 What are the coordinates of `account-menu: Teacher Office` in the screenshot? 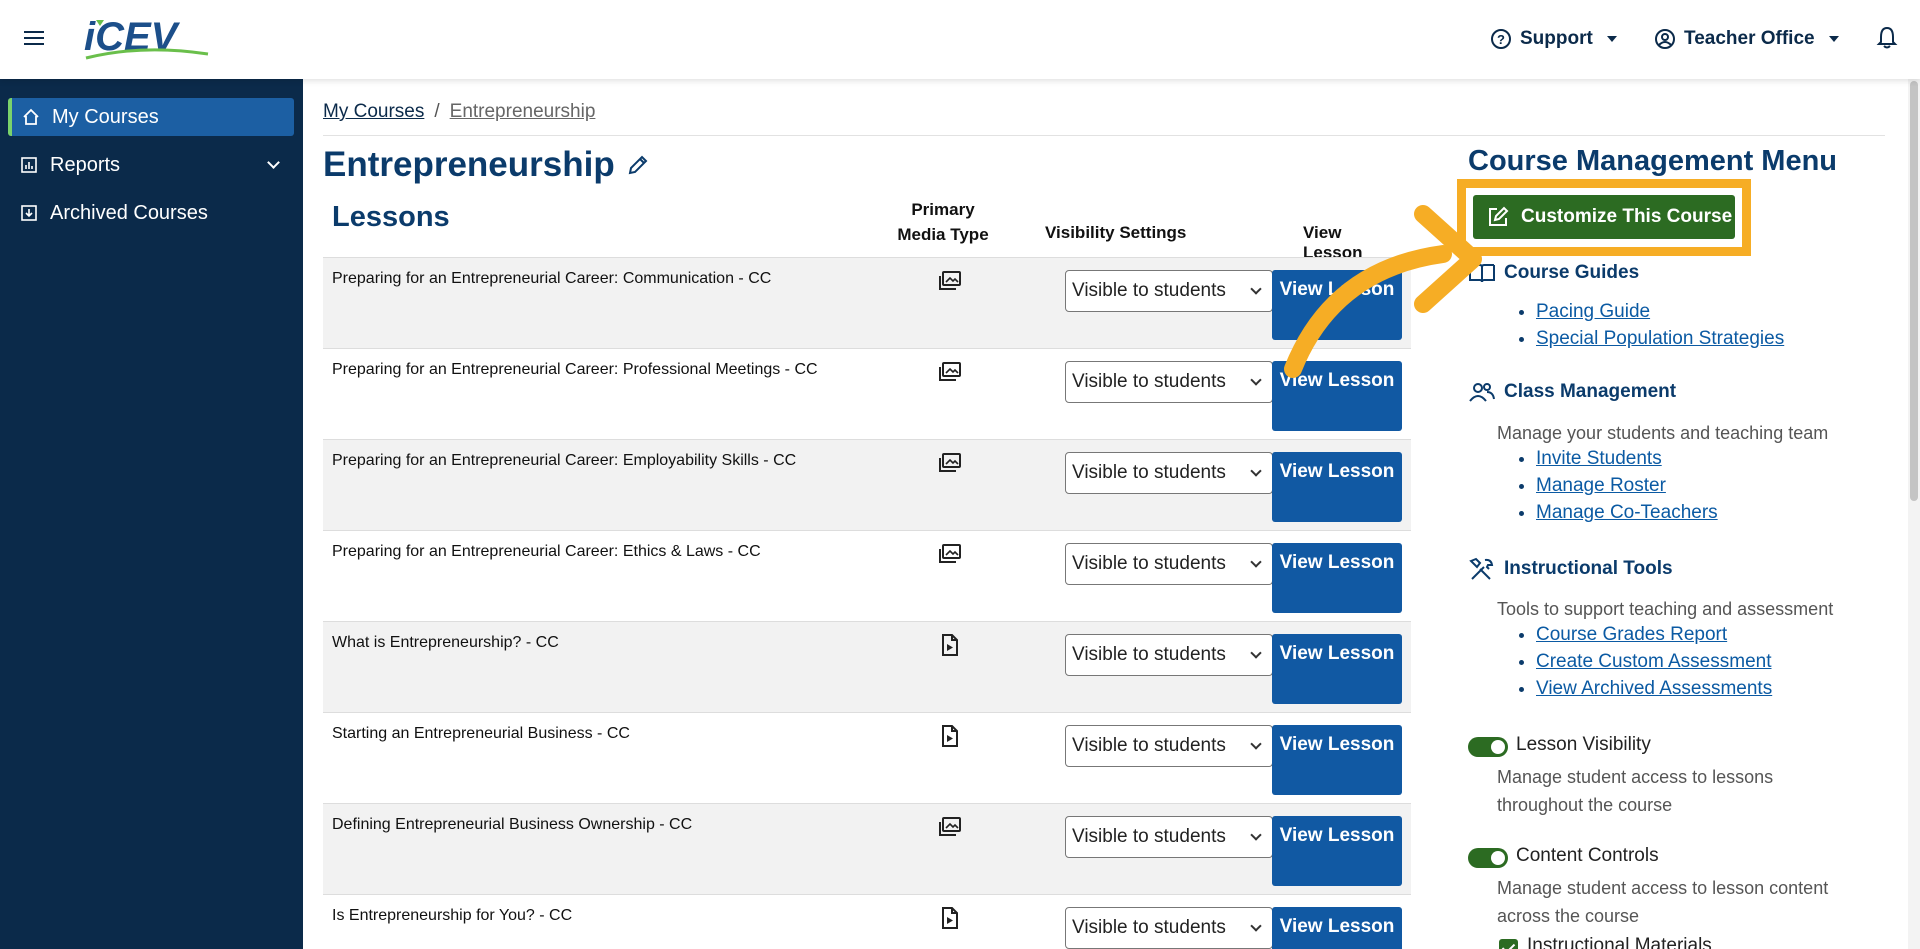 It's located at (1746, 39).